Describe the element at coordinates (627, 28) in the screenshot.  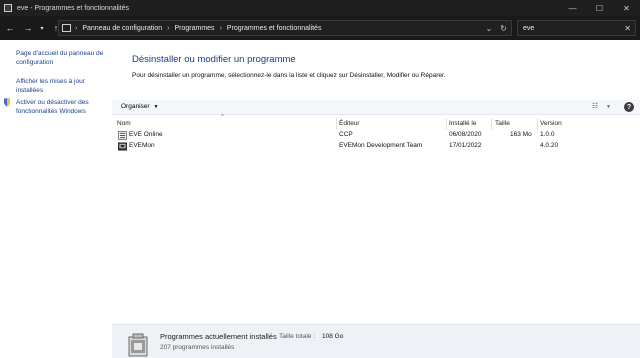
I see `clear-search-icon: ✕` at that location.